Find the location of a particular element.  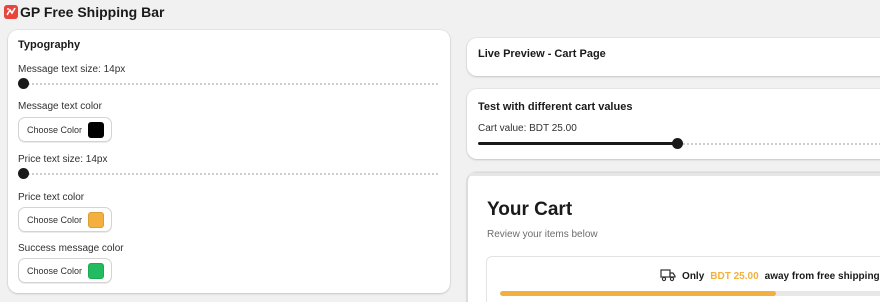

shipping-msg-suffix: away from free shipping! is located at coordinates (822, 276).